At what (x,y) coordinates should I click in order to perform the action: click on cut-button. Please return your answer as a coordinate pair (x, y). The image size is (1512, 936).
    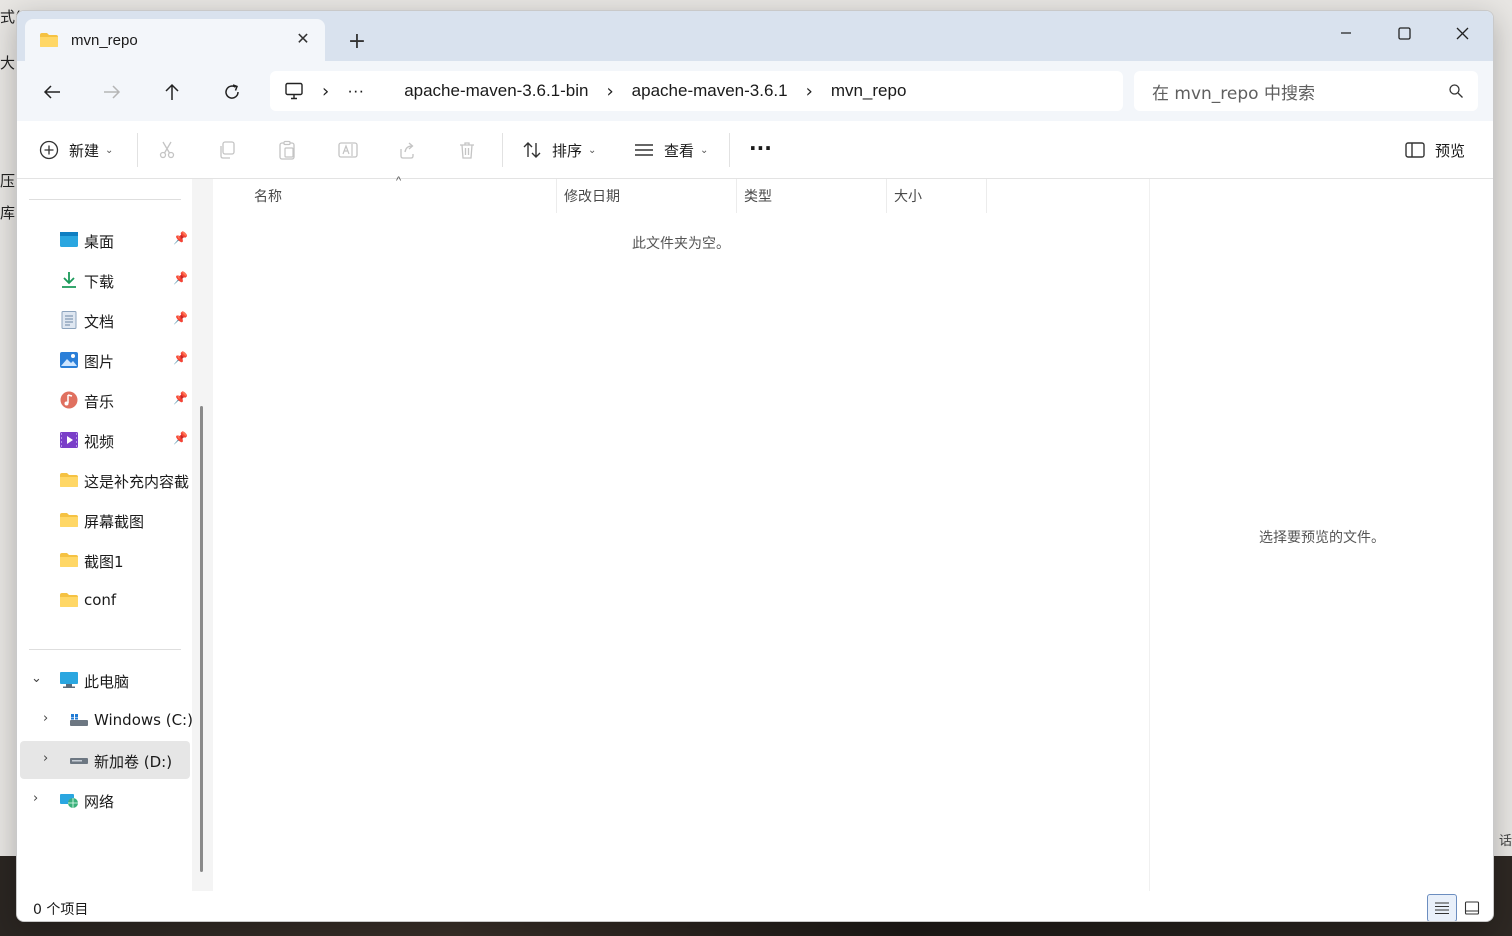
    Looking at the image, I should click on (167, 150).